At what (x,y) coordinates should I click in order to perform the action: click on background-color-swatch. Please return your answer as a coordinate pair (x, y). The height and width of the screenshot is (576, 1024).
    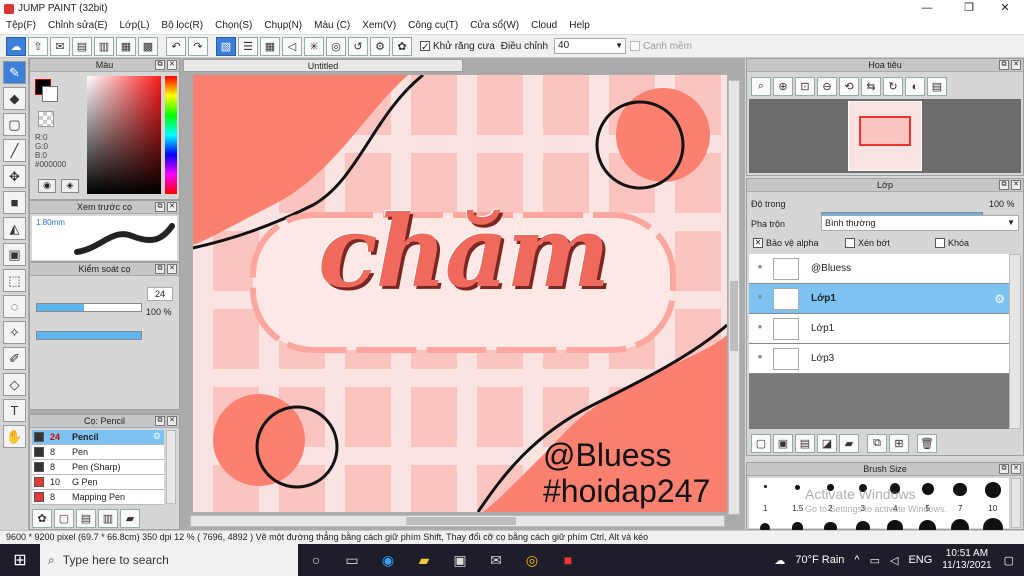
    Looking at the image, I should click on (50, 94).